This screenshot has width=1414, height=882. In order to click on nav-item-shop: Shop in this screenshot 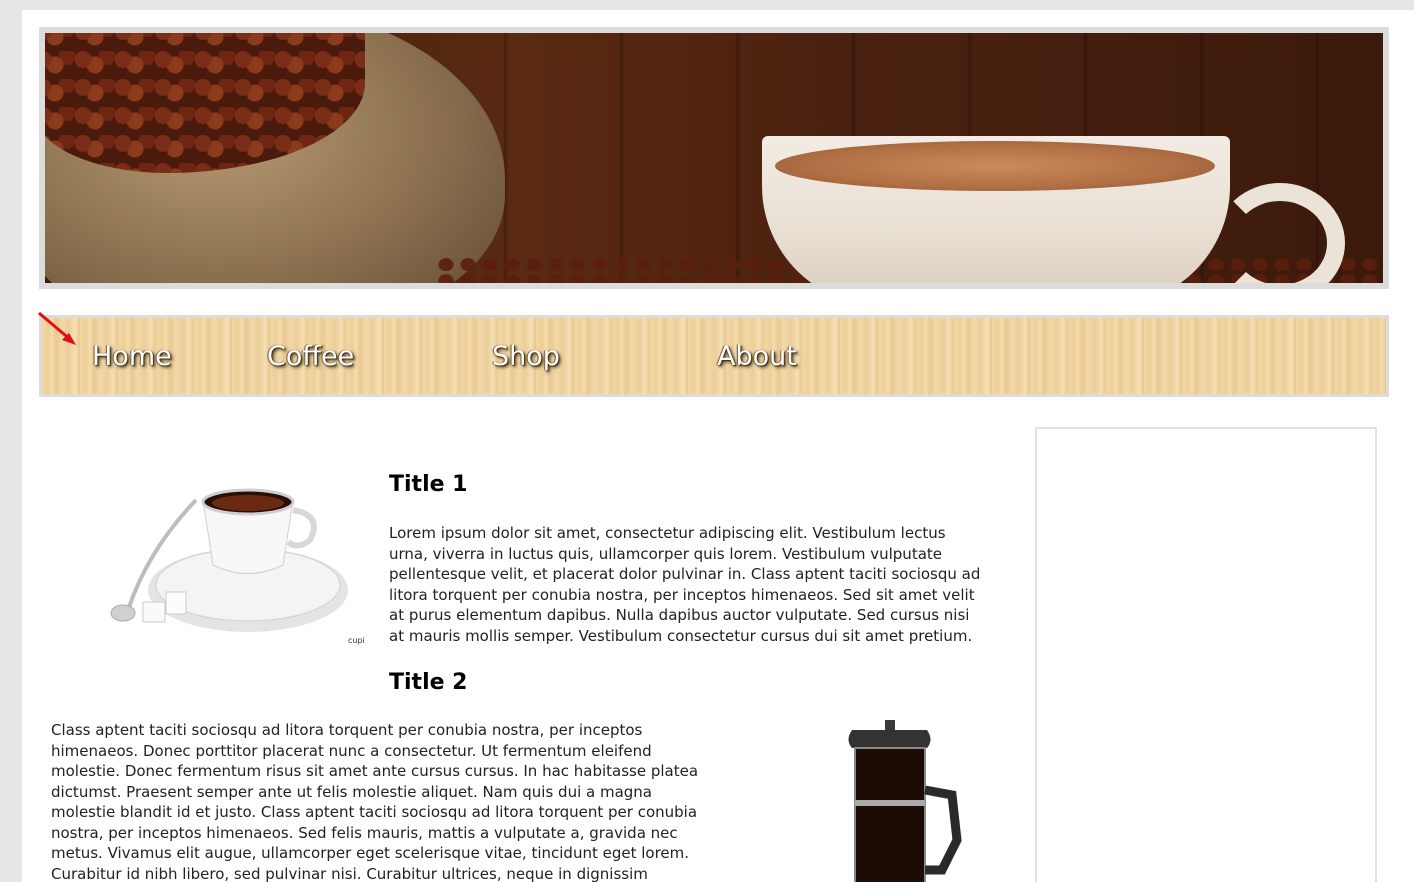, I will do `click(604, 356)`.